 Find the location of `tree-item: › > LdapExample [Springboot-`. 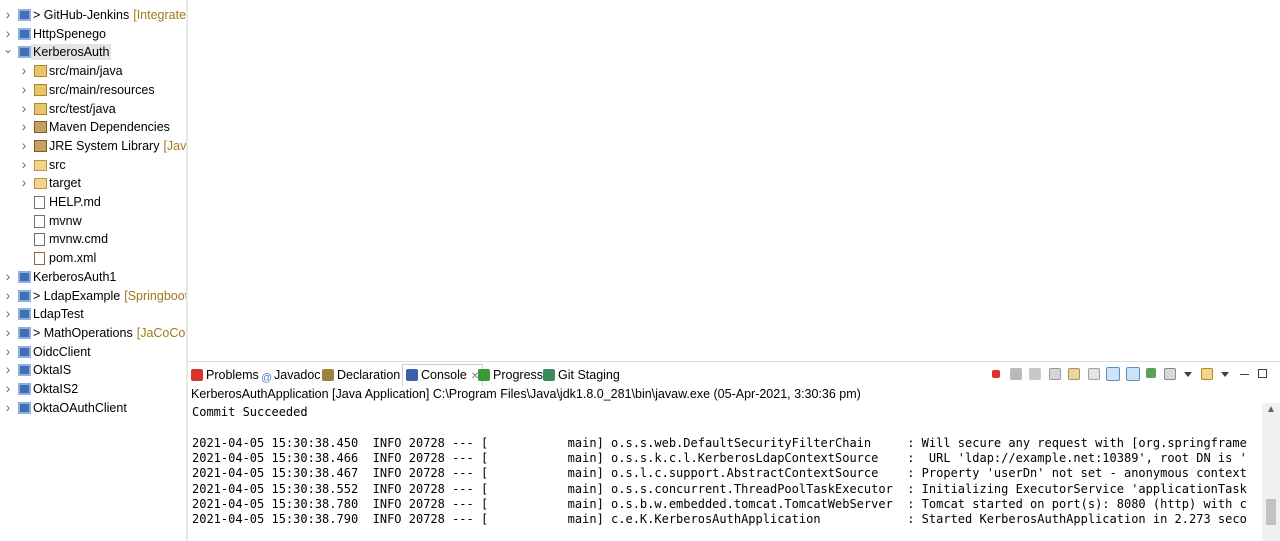

tree-item: › > LdapExample [Springboot- is located at coordinates (93, 296).